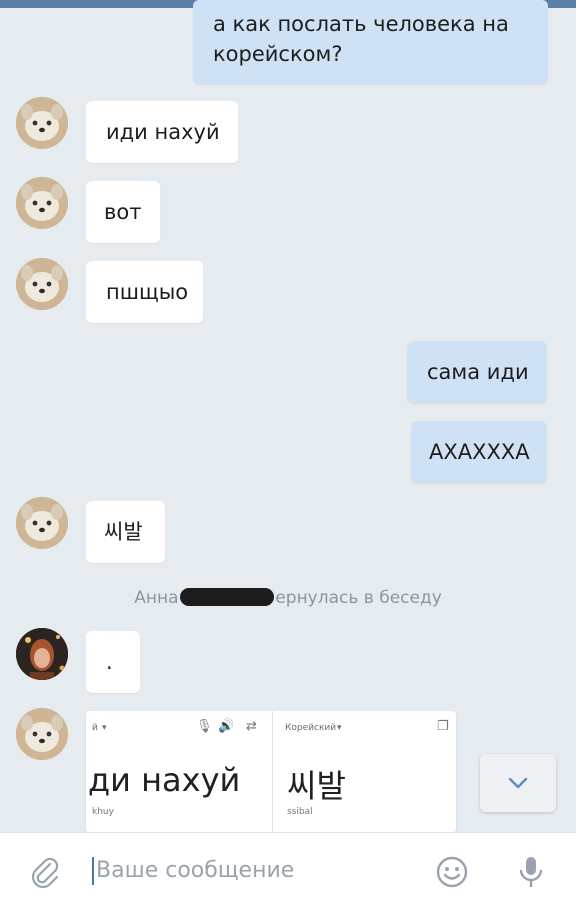 This screenshot has width=576, height=910. I want to click on message-text: иди нахуй, so click(163, 132).